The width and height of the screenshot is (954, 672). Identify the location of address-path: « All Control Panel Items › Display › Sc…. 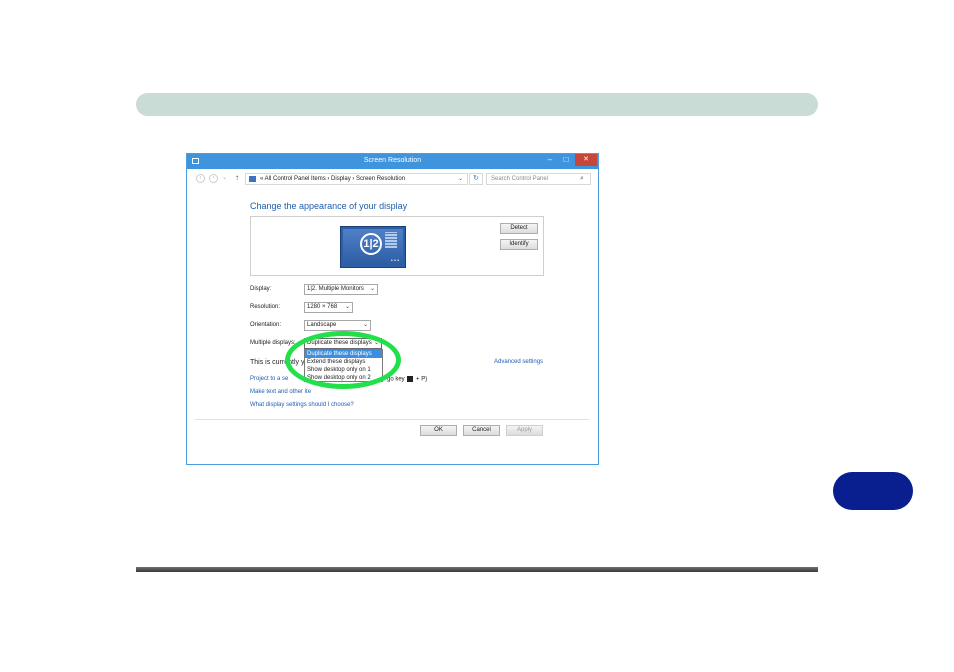
(332, 179).